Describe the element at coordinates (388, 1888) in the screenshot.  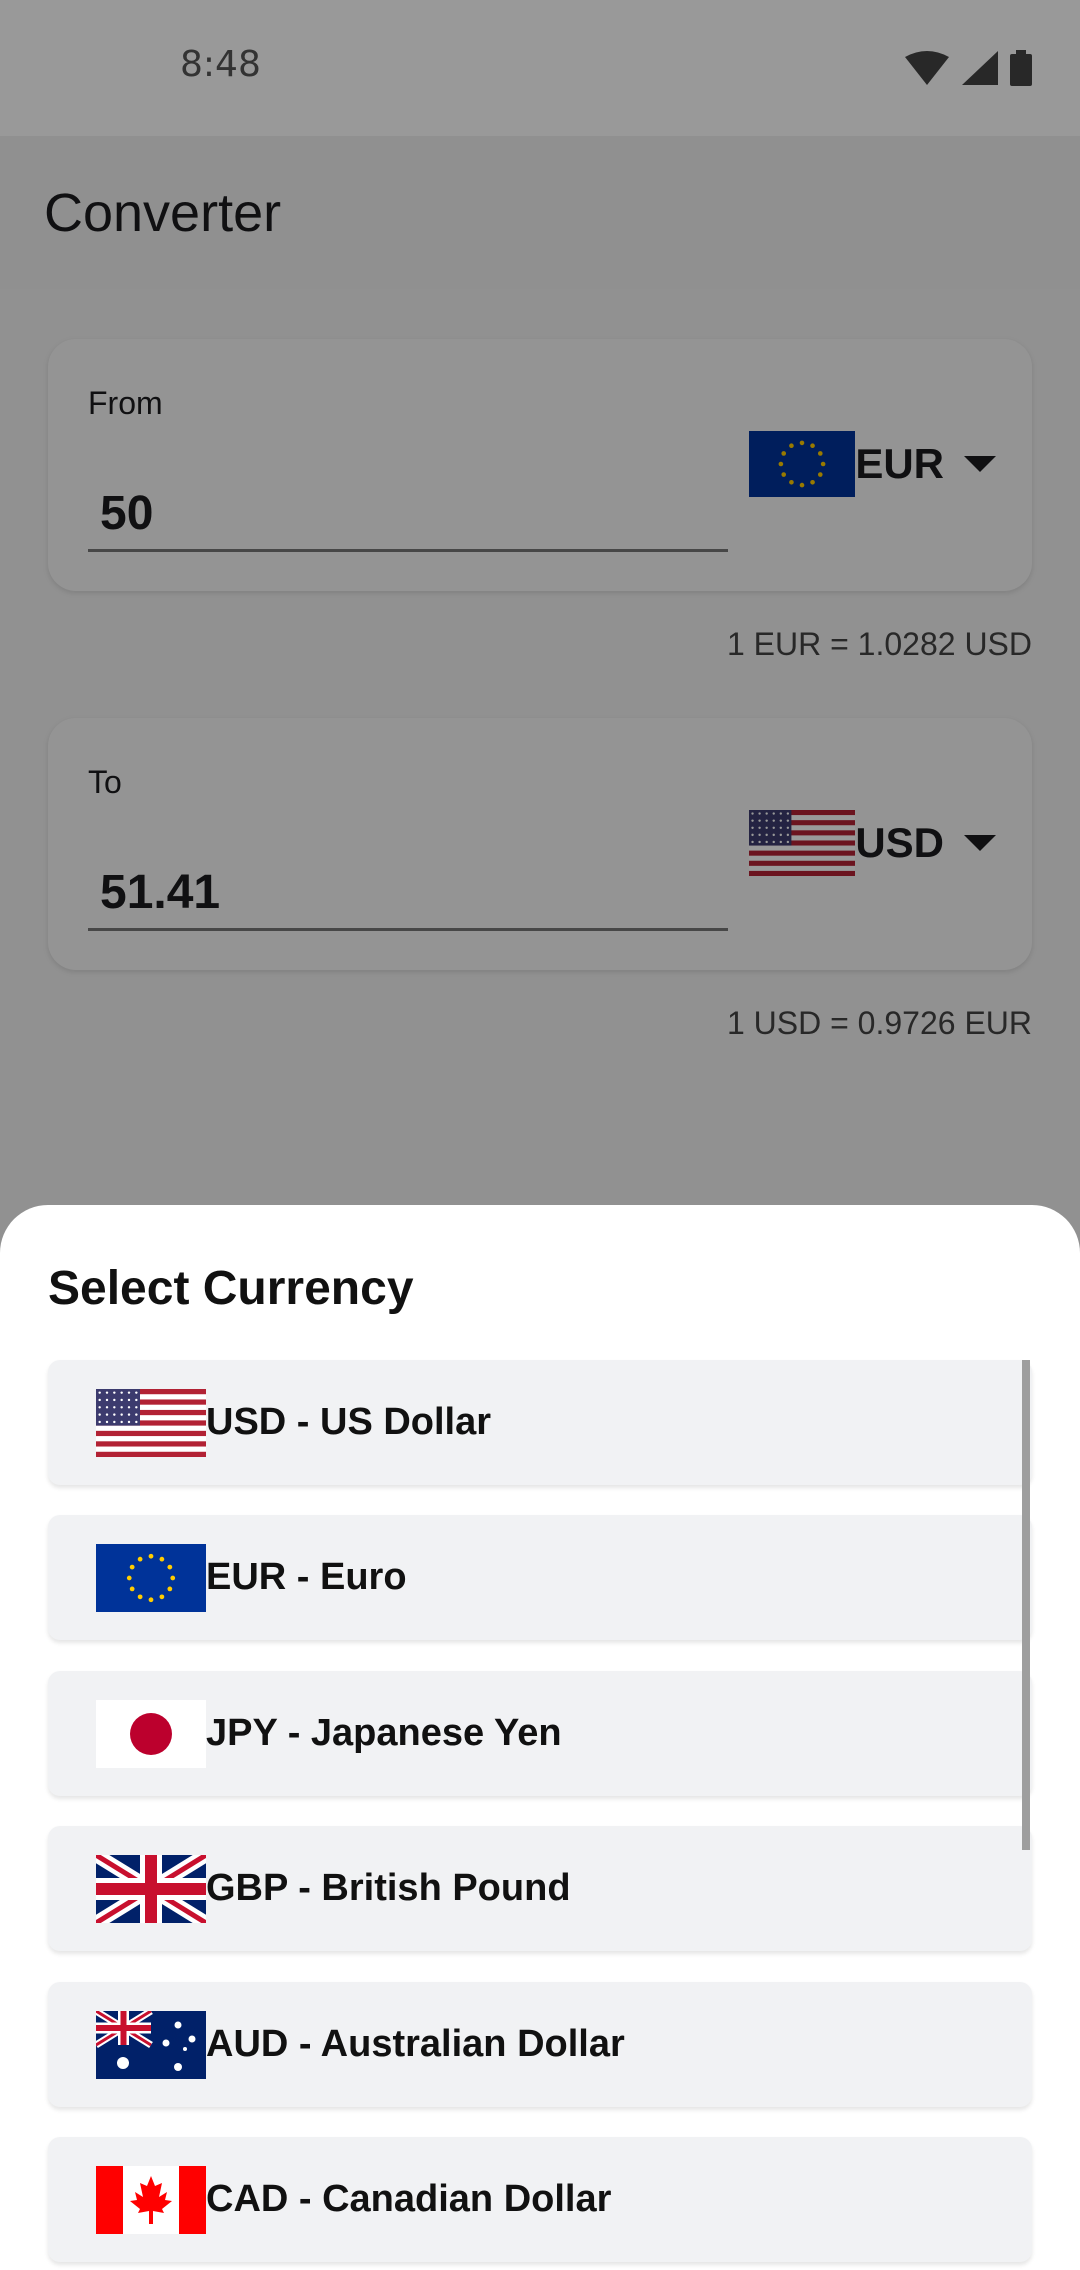
I see `currency-item-label: GBP - British Pound` at that location.